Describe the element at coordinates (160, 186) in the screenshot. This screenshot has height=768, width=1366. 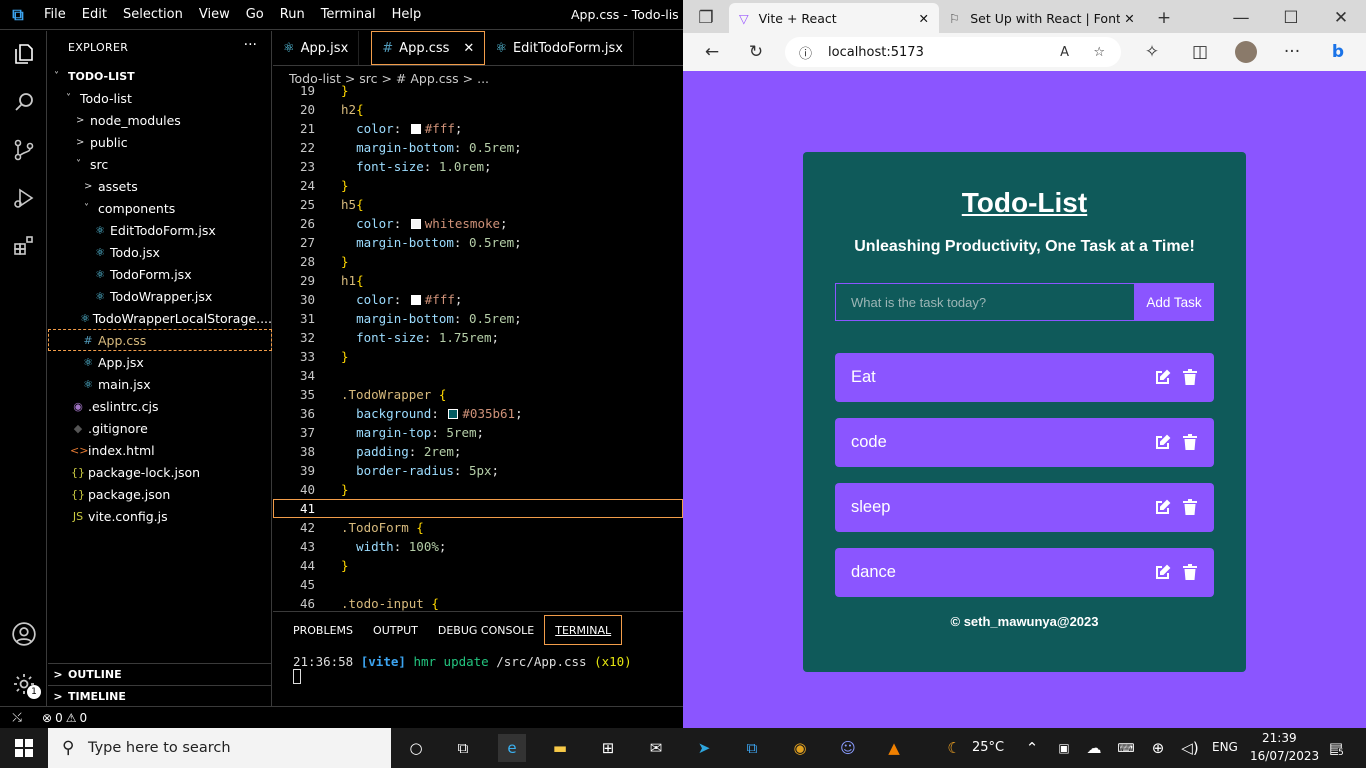
I see `folder-item: > assets` at that location.